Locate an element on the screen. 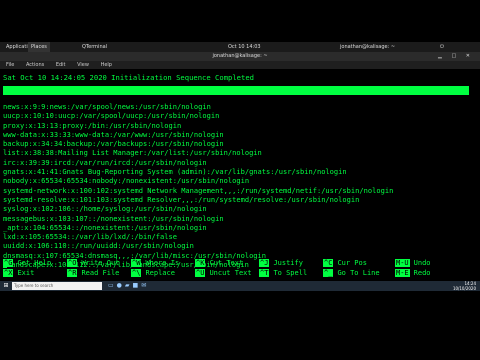 Image resolution: width=480 pixels, height=360 pixels. maximize-icon: □ is located at coordinates (455, 56).